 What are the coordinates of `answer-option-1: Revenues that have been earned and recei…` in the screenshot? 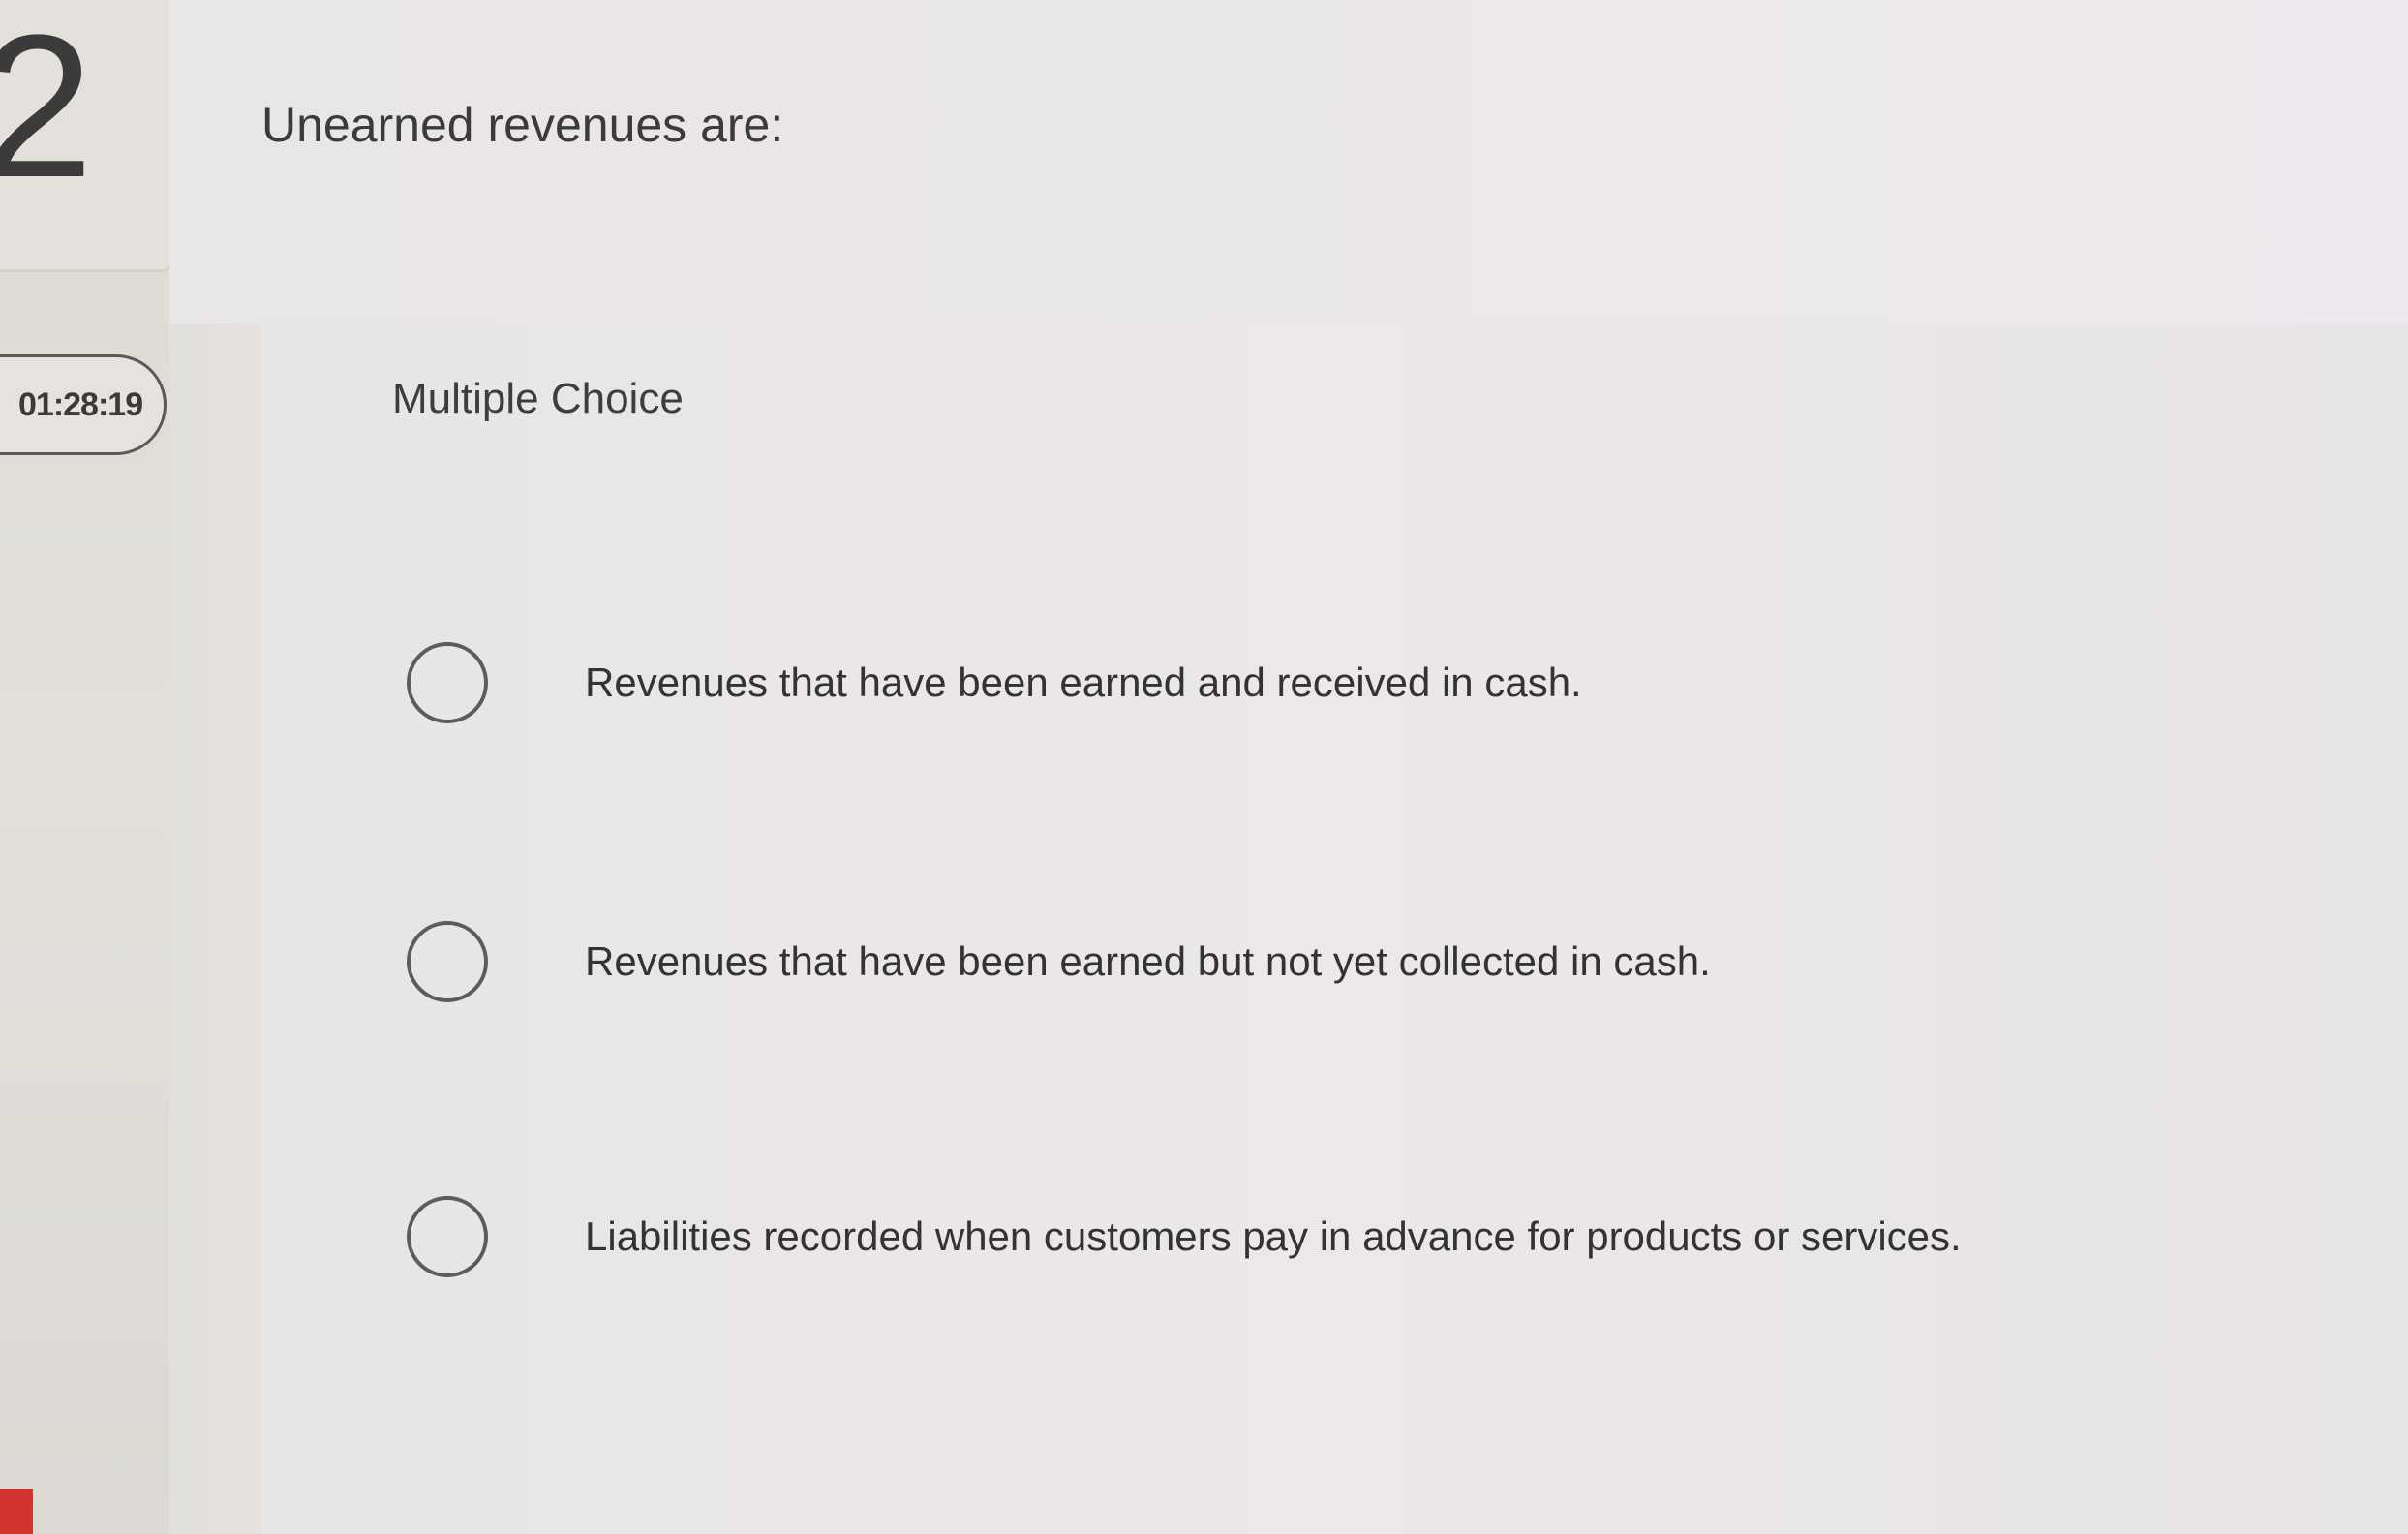 It's located at (1375, 683).